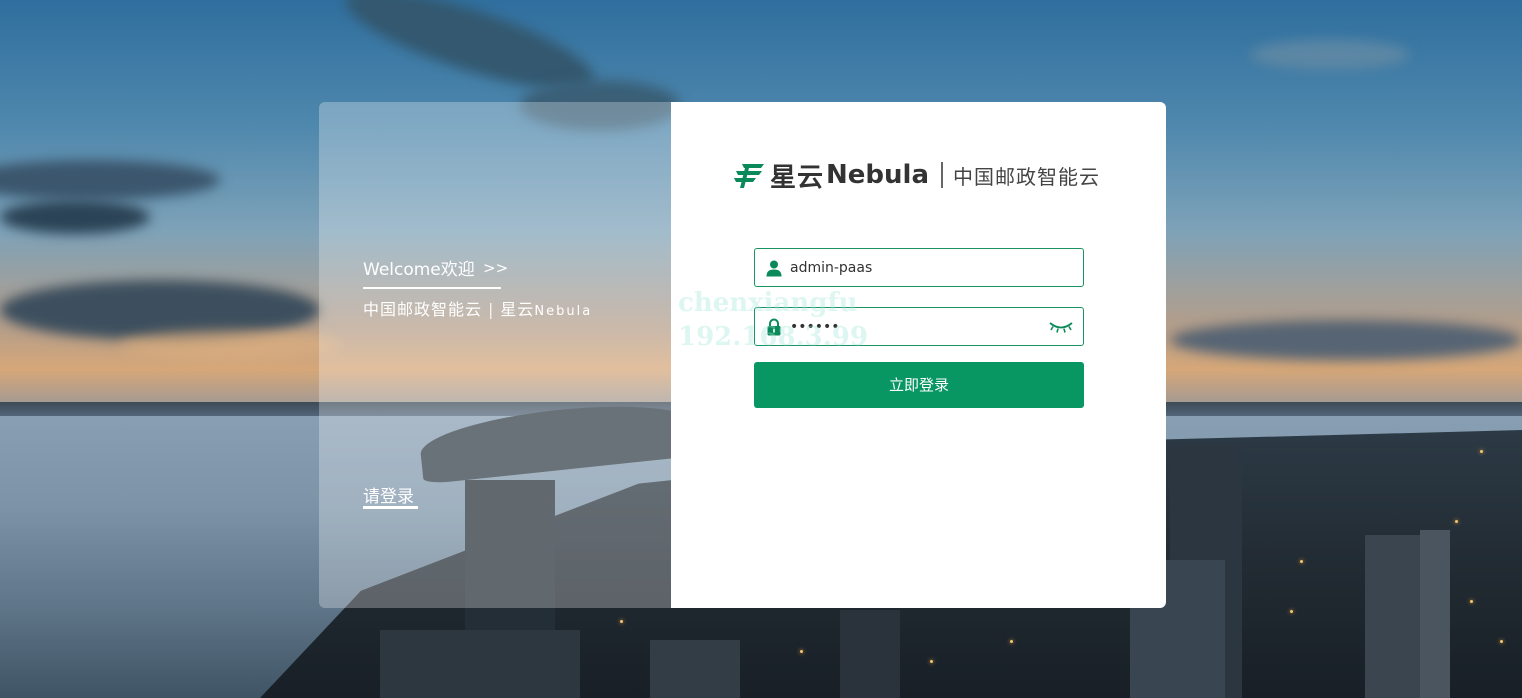 The height and width of the screenshot is (698, 1522). What do you see at coordinates (797, 177) in the screenshot?
I see `logo-name-cn: 星云` at bounding box center [797, 177].